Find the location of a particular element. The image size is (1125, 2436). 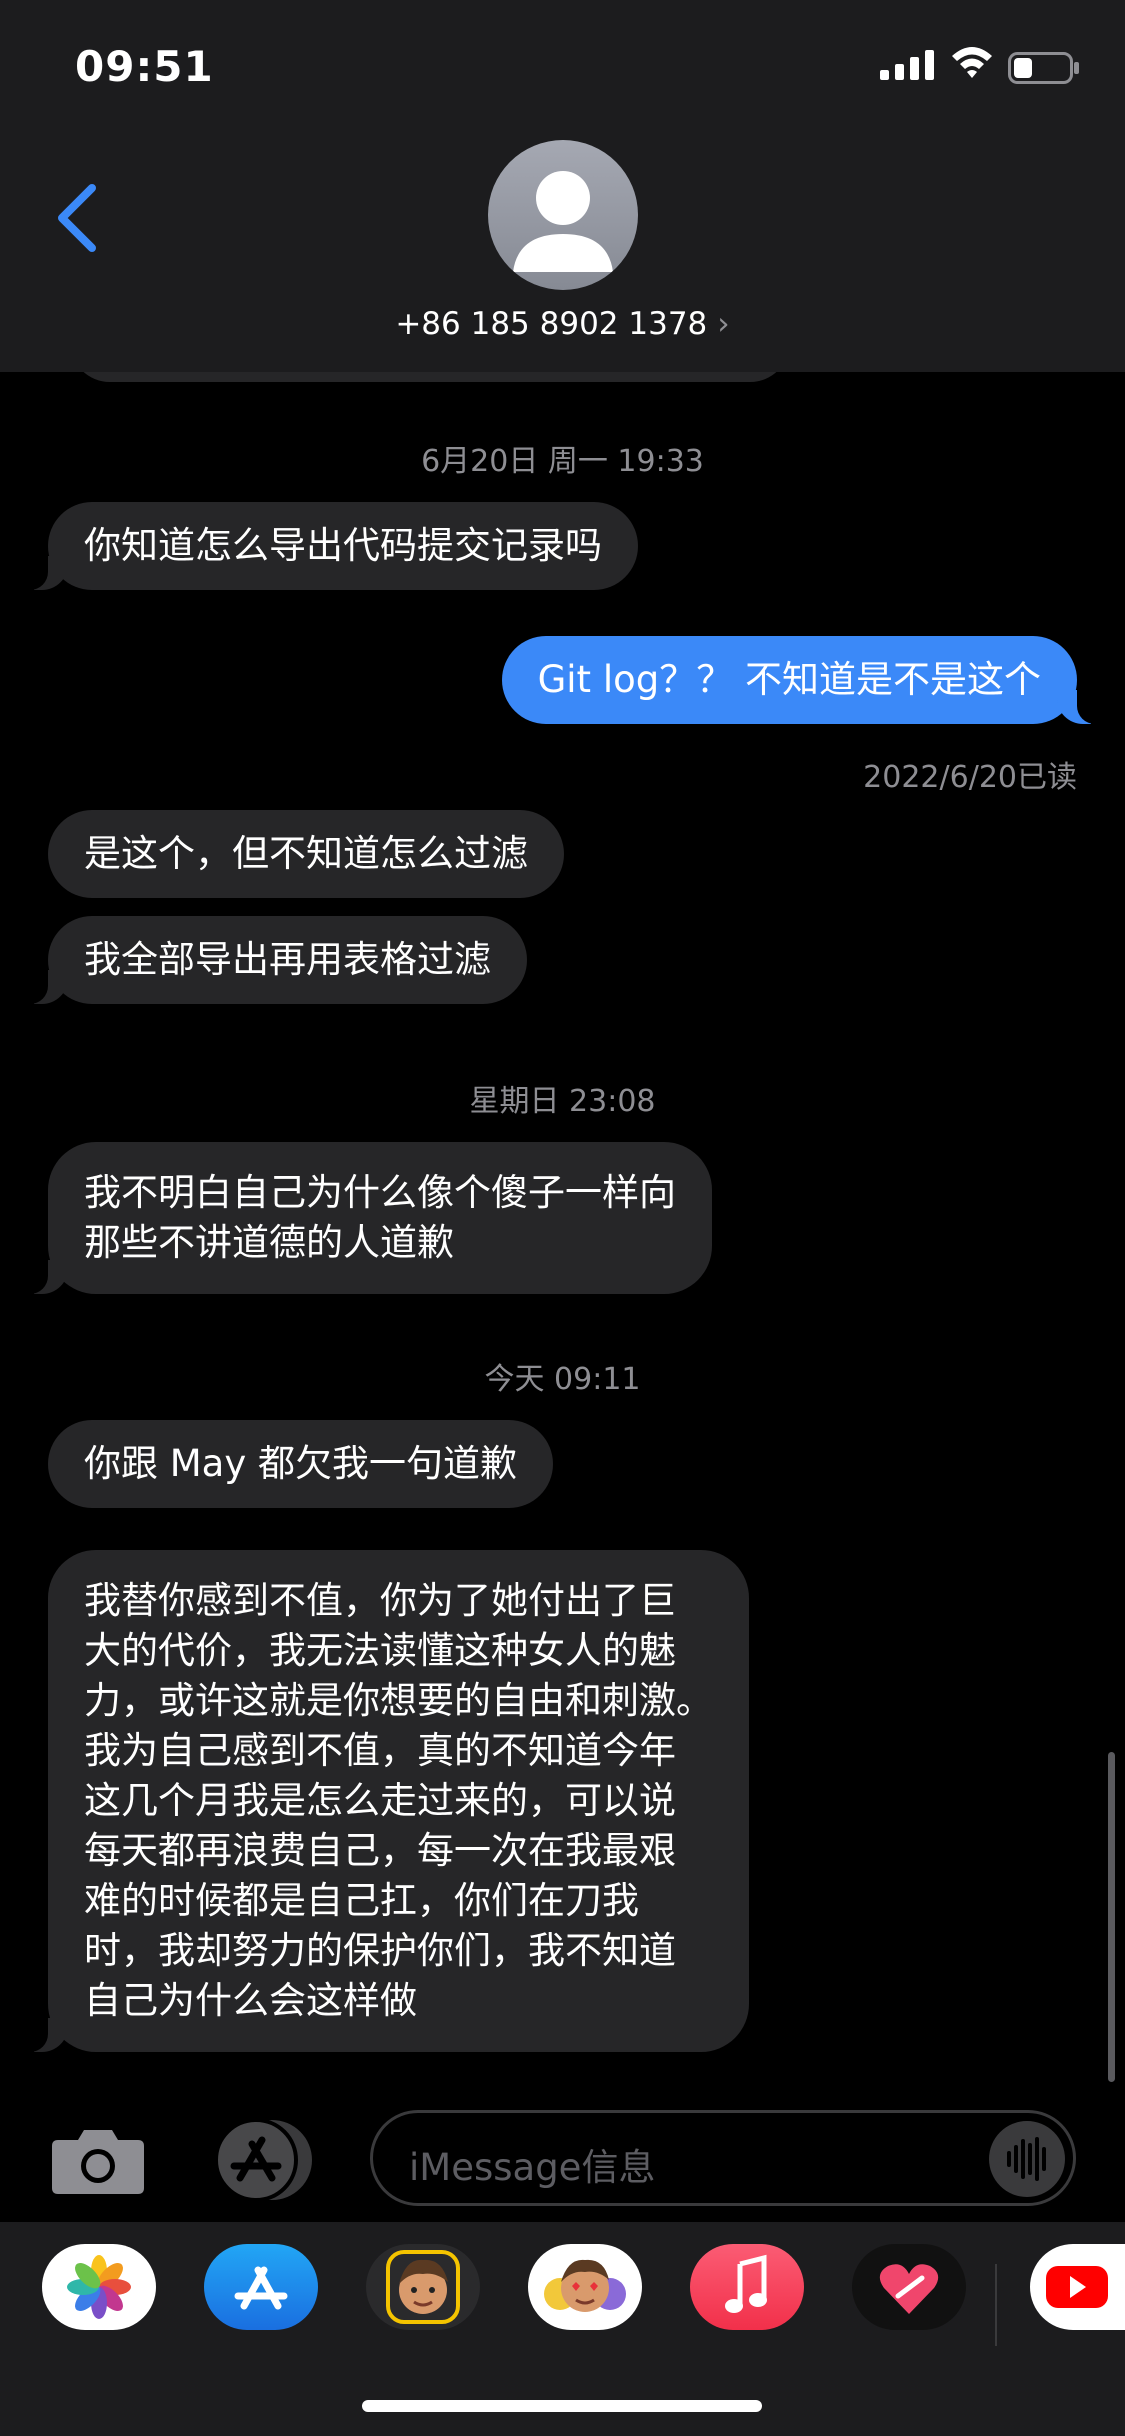

app-store-button is located at coordinates (264, 2160).